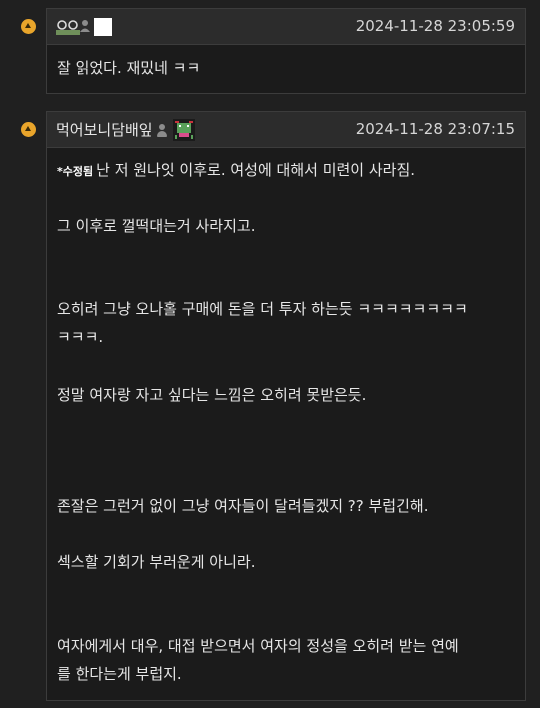 The image size is (540, 708). I want to click on comment-line: 존잘은 그런거 없이 그냥 여자들이 달려들겠지 ?? 부럽긴해., so click(243, 506).